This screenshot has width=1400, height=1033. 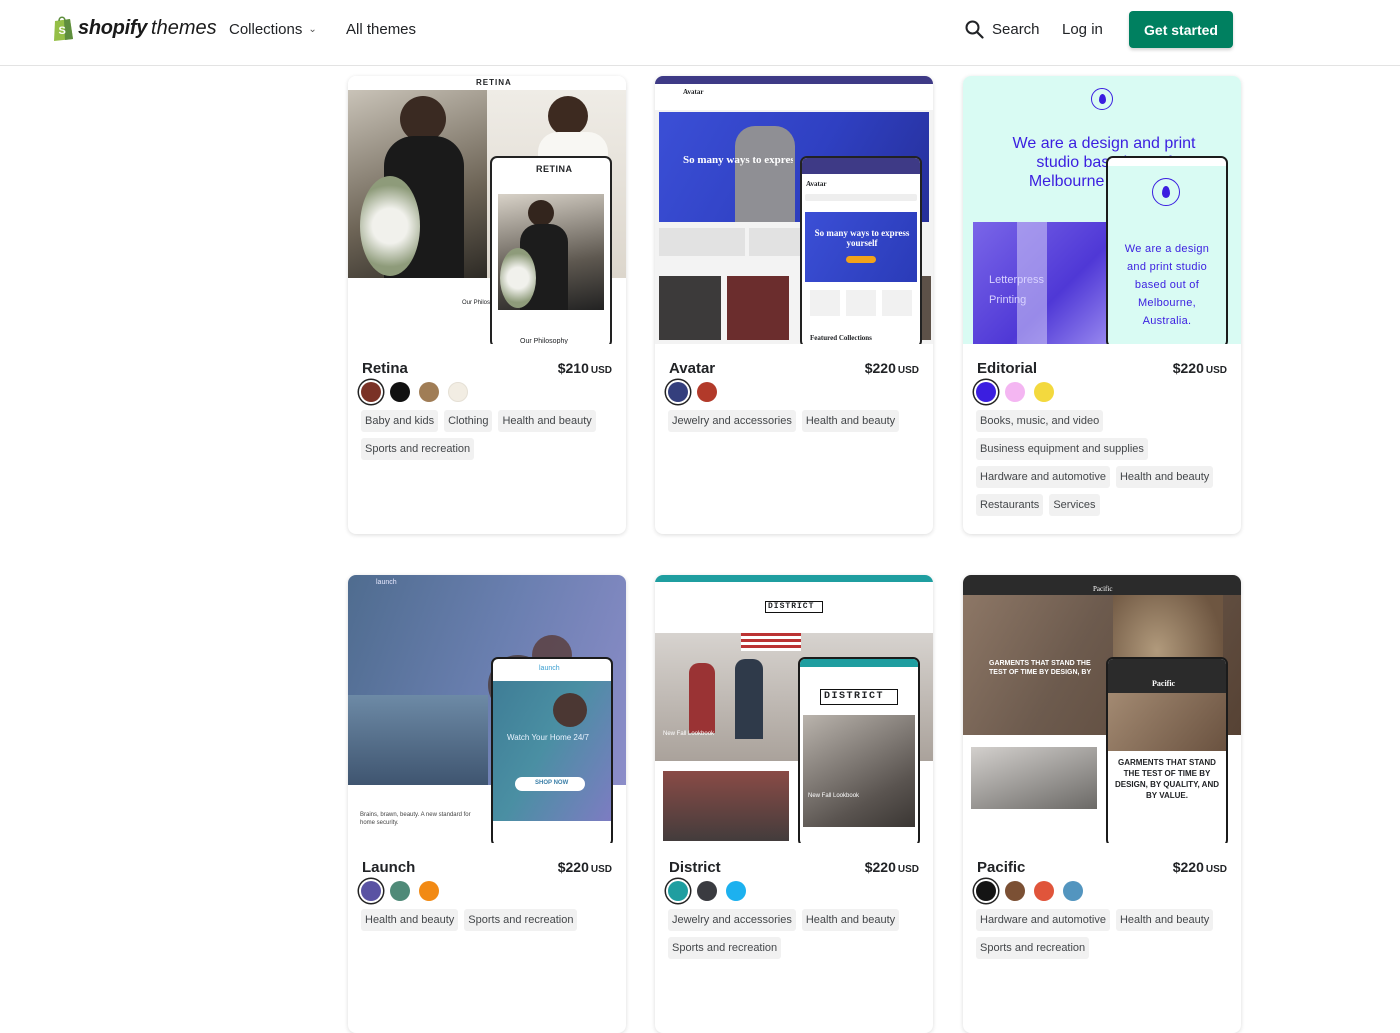 What do you see at coordinates (62, 31) in the screenshot?
I see `svg-text: S` at bounding box center [62, 31].